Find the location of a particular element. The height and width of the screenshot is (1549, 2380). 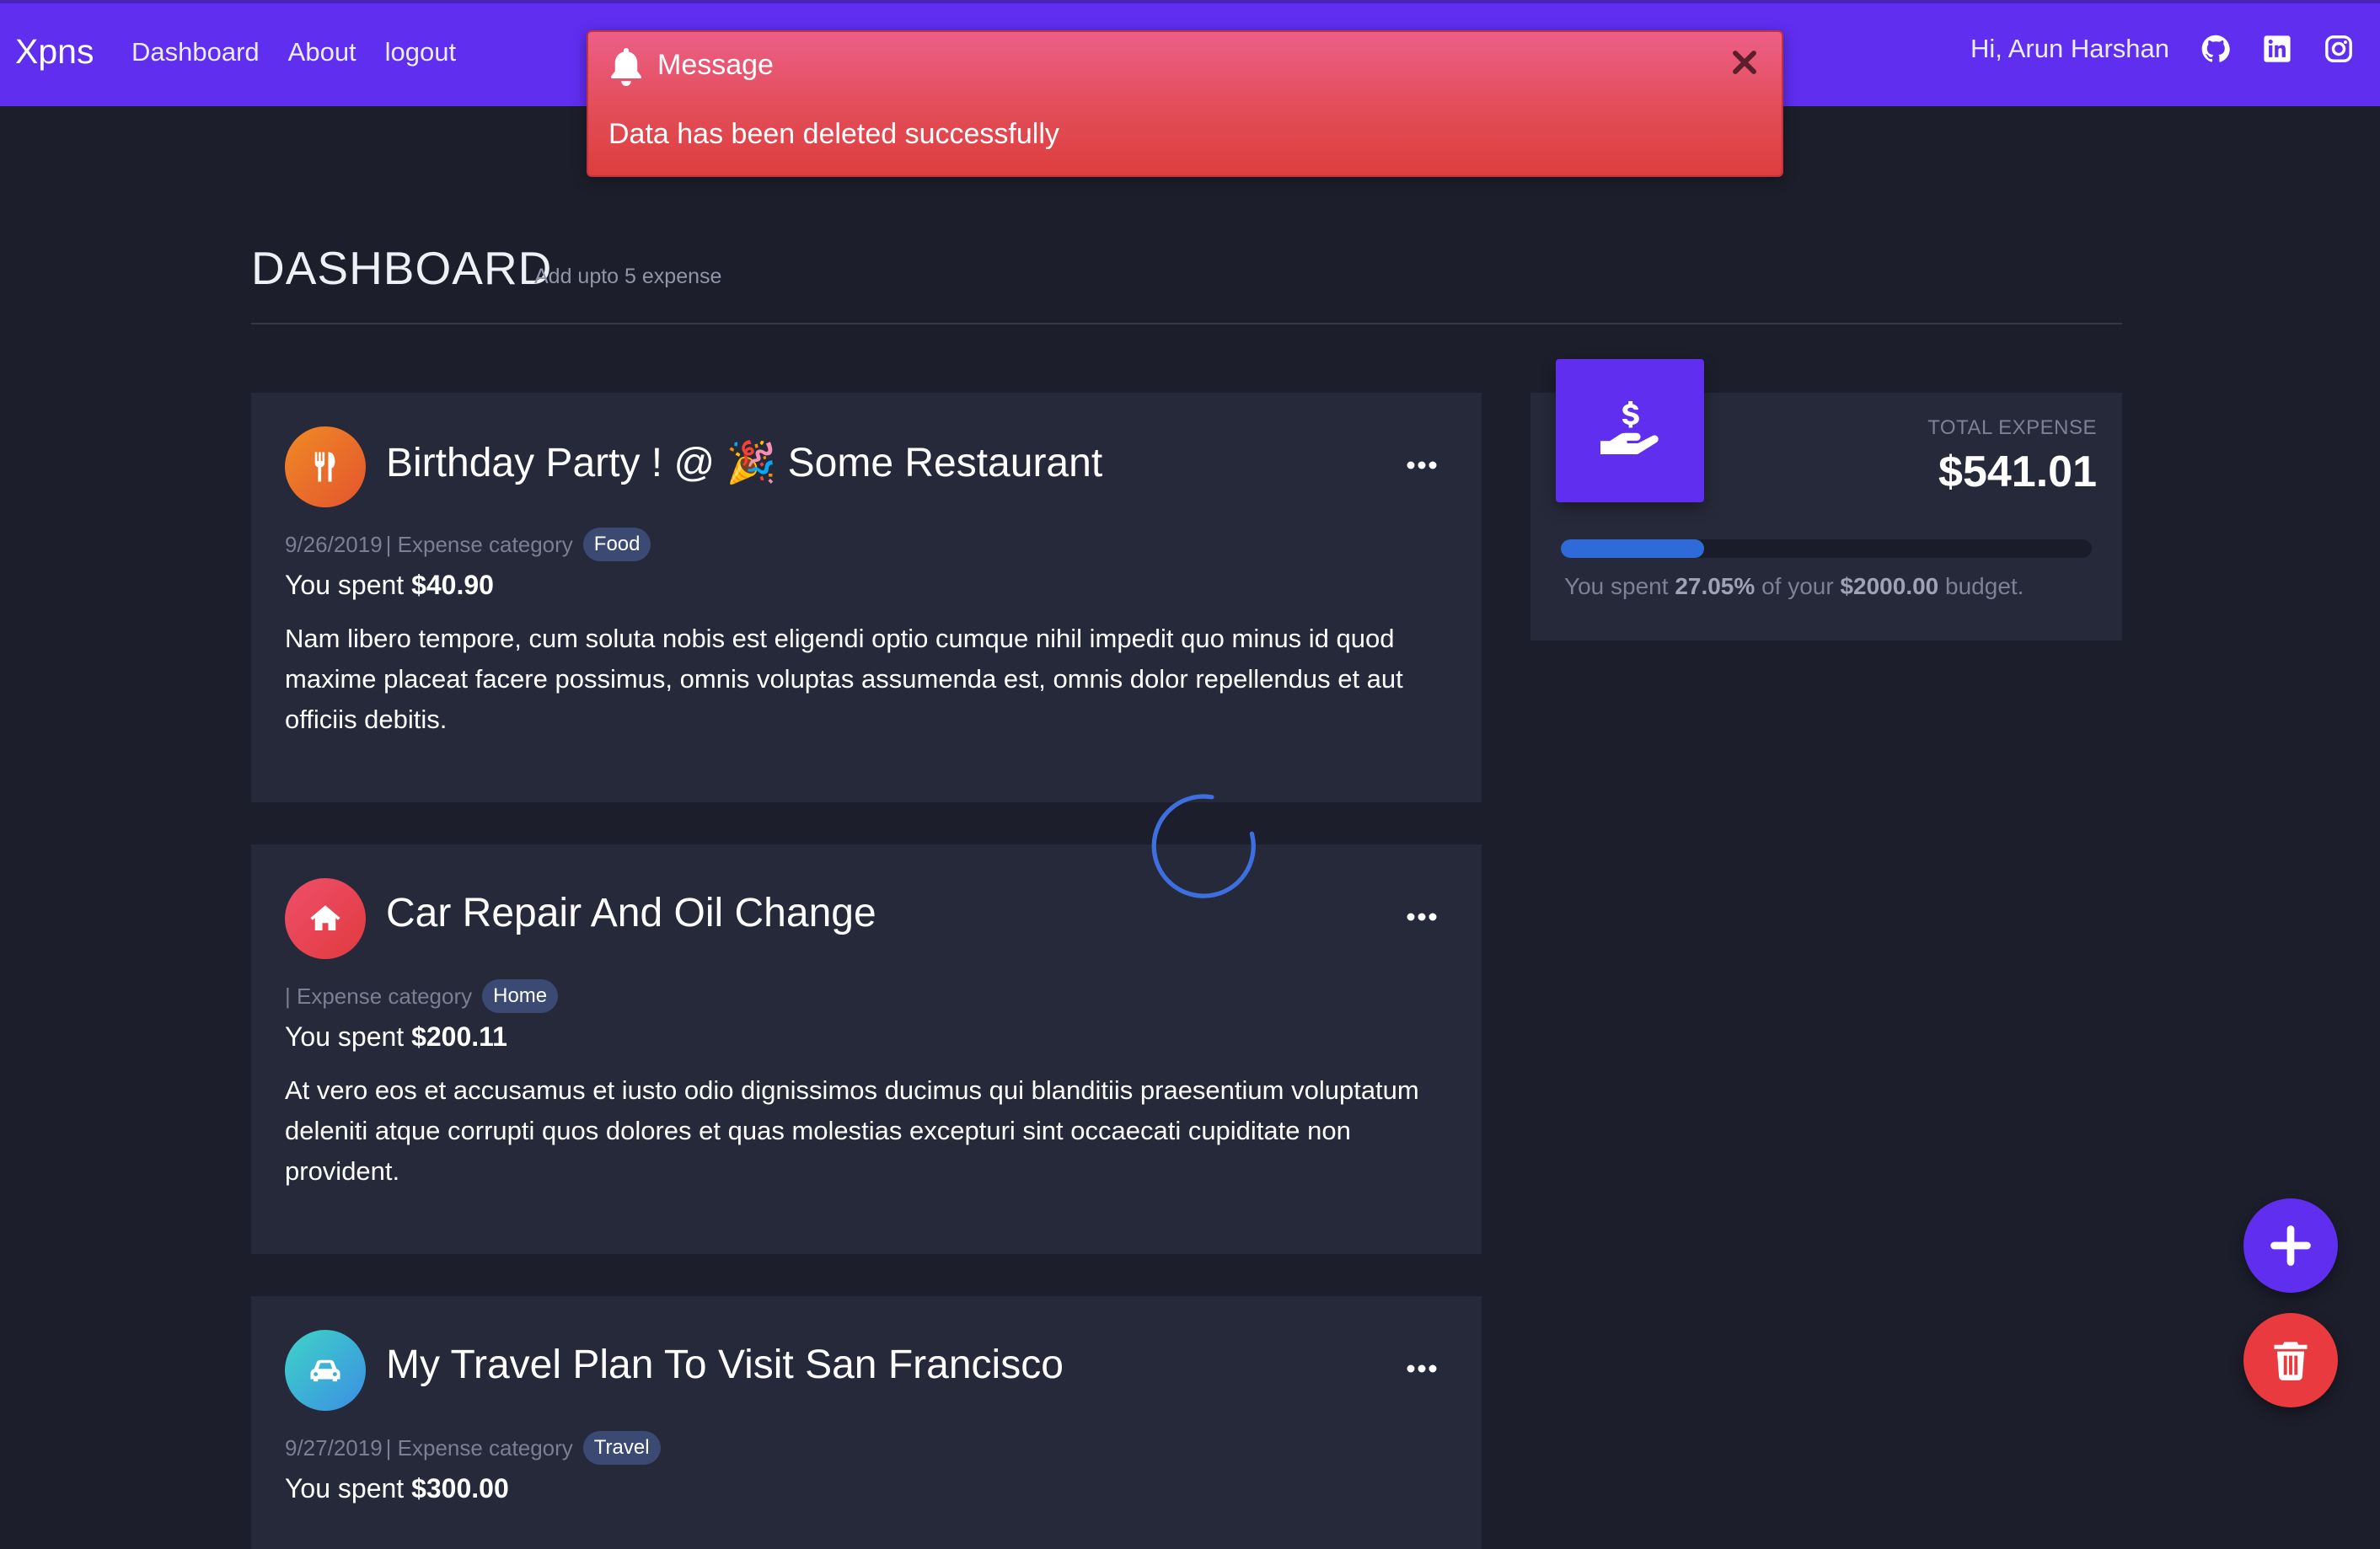

toast-title: Message is located at coordinates (715, 65).